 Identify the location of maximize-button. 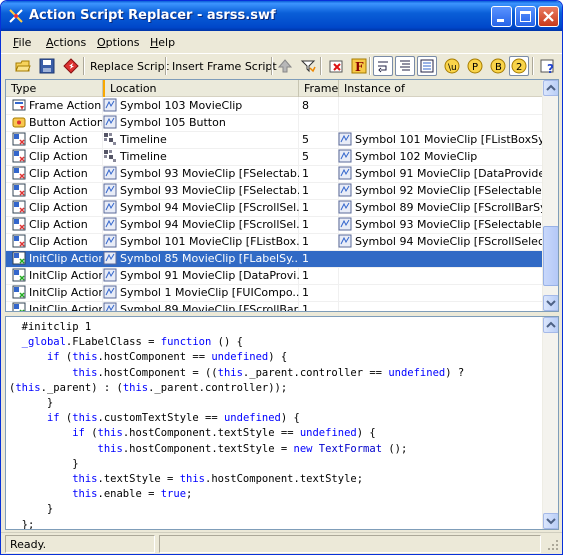
(525, 16).